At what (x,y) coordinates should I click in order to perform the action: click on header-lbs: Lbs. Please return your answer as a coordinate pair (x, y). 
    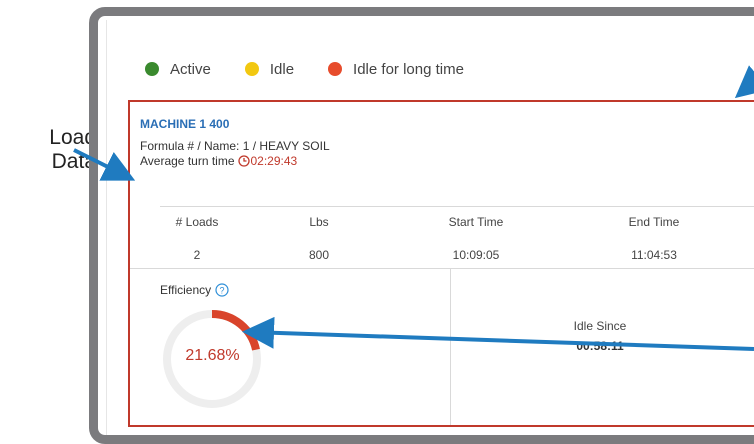
    Looking at the image, I should click on (319, 222).